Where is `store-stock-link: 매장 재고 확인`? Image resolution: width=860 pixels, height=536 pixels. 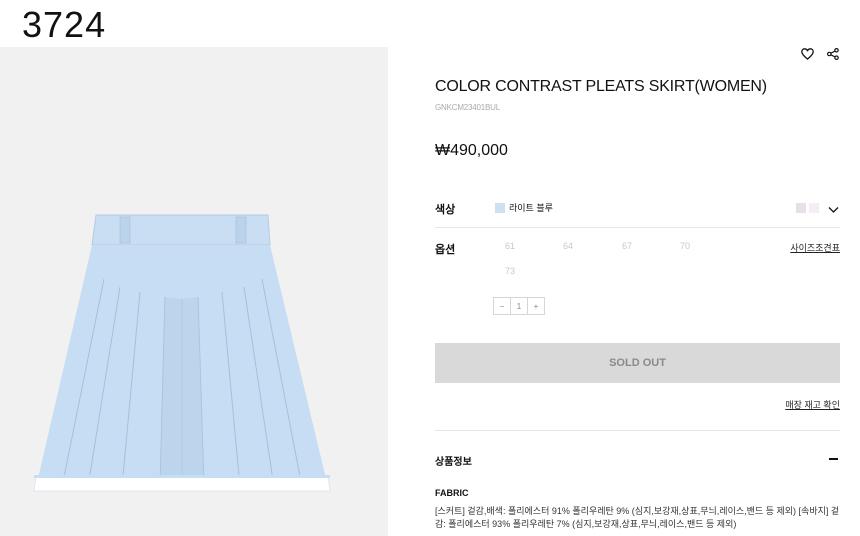 store-stock-link: 매장 재고 확인 is located at coordinates (812, 404).